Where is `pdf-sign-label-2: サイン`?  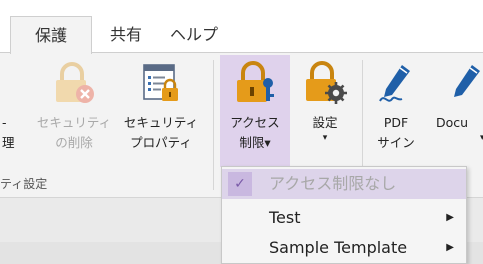
pdf-sign-label-2: サイン is located at coordinates (396, 142).